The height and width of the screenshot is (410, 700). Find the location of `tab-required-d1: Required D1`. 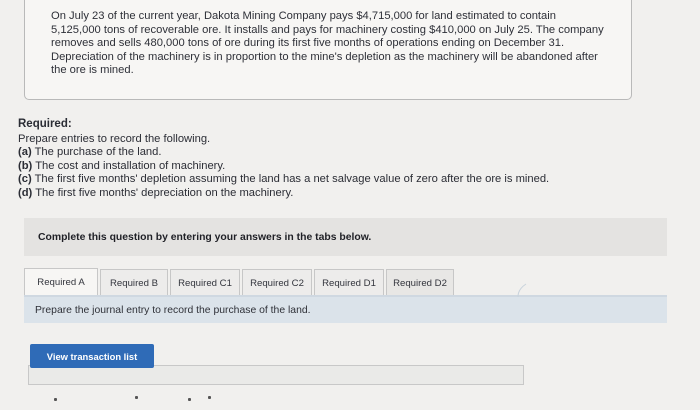

tab-required-d1: Required D1 is located at coordinates (349, 282).